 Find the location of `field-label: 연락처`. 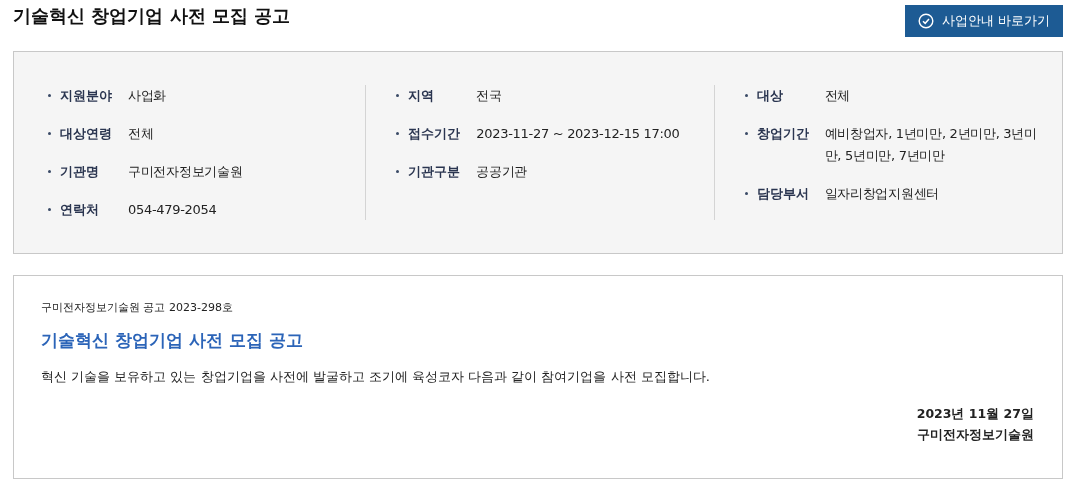

field-label: 연락처 is located at coordinates (80, 210).